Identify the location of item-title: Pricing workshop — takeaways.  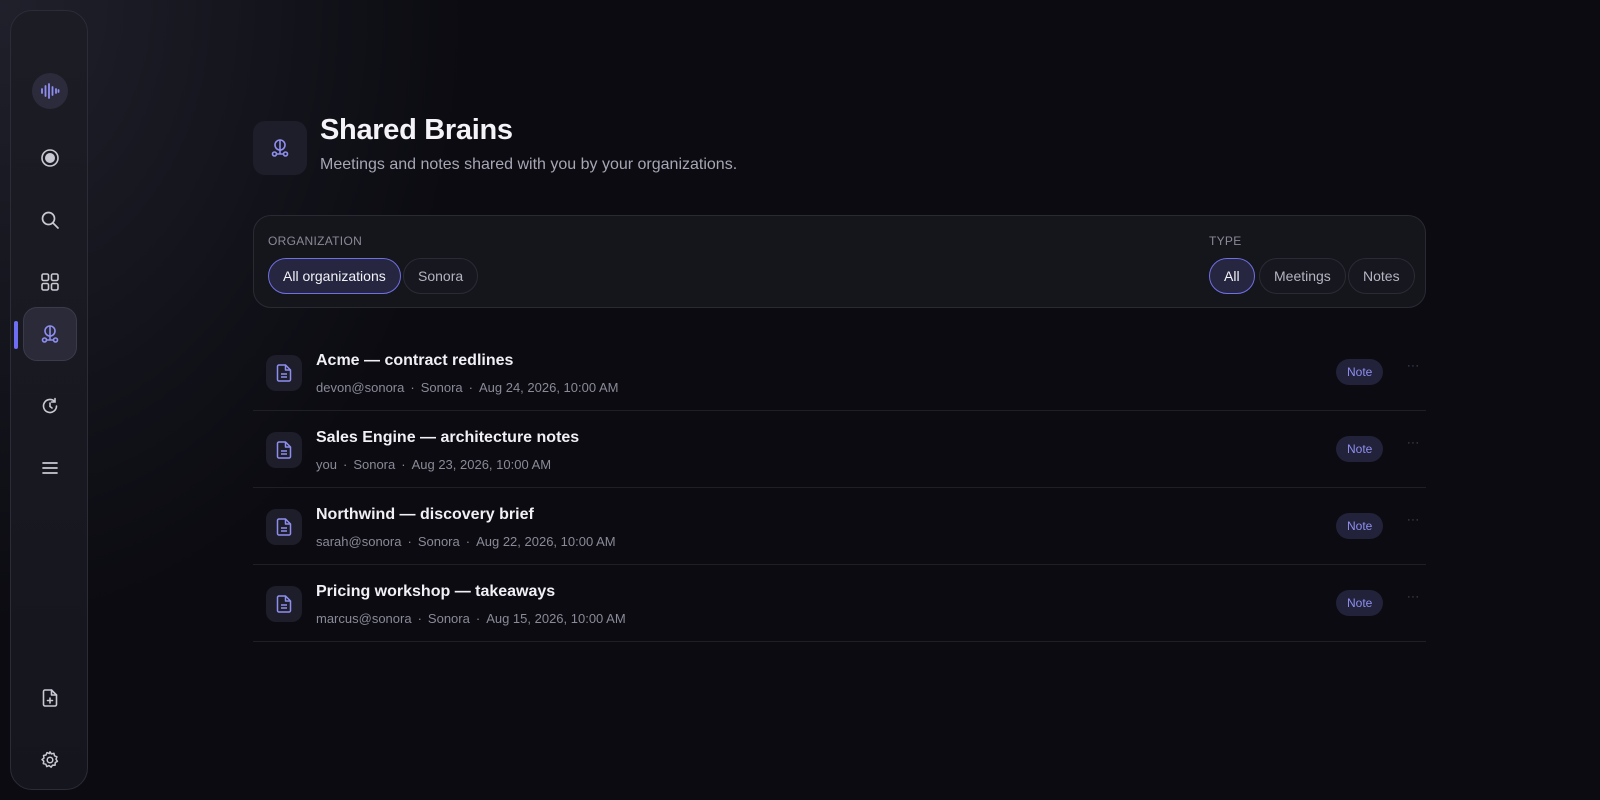
(435, 592).